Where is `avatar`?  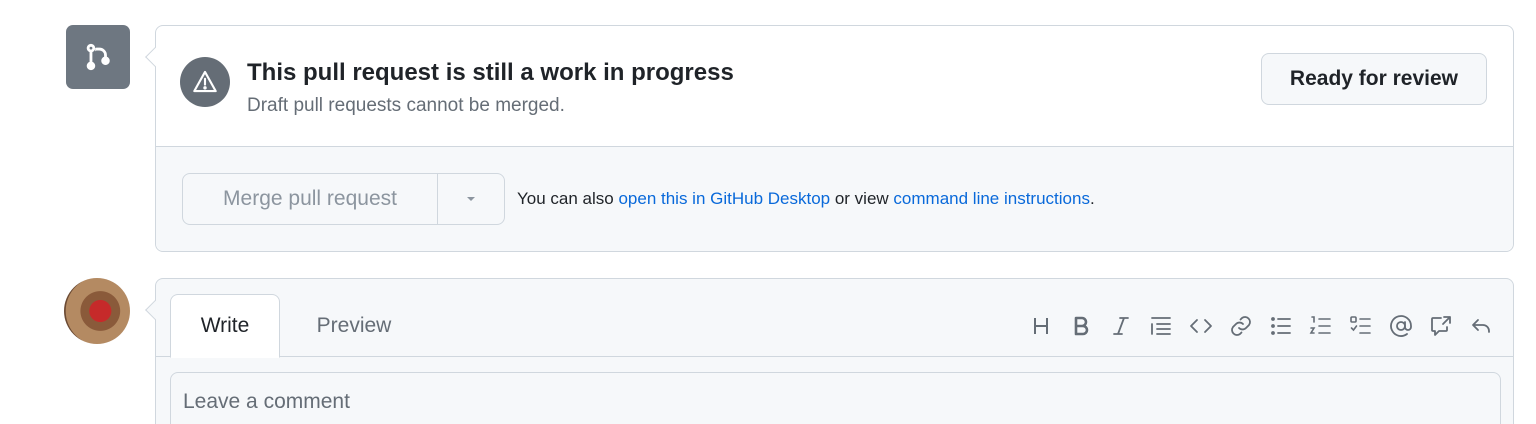 avatar is located at coordinates (97, 311).